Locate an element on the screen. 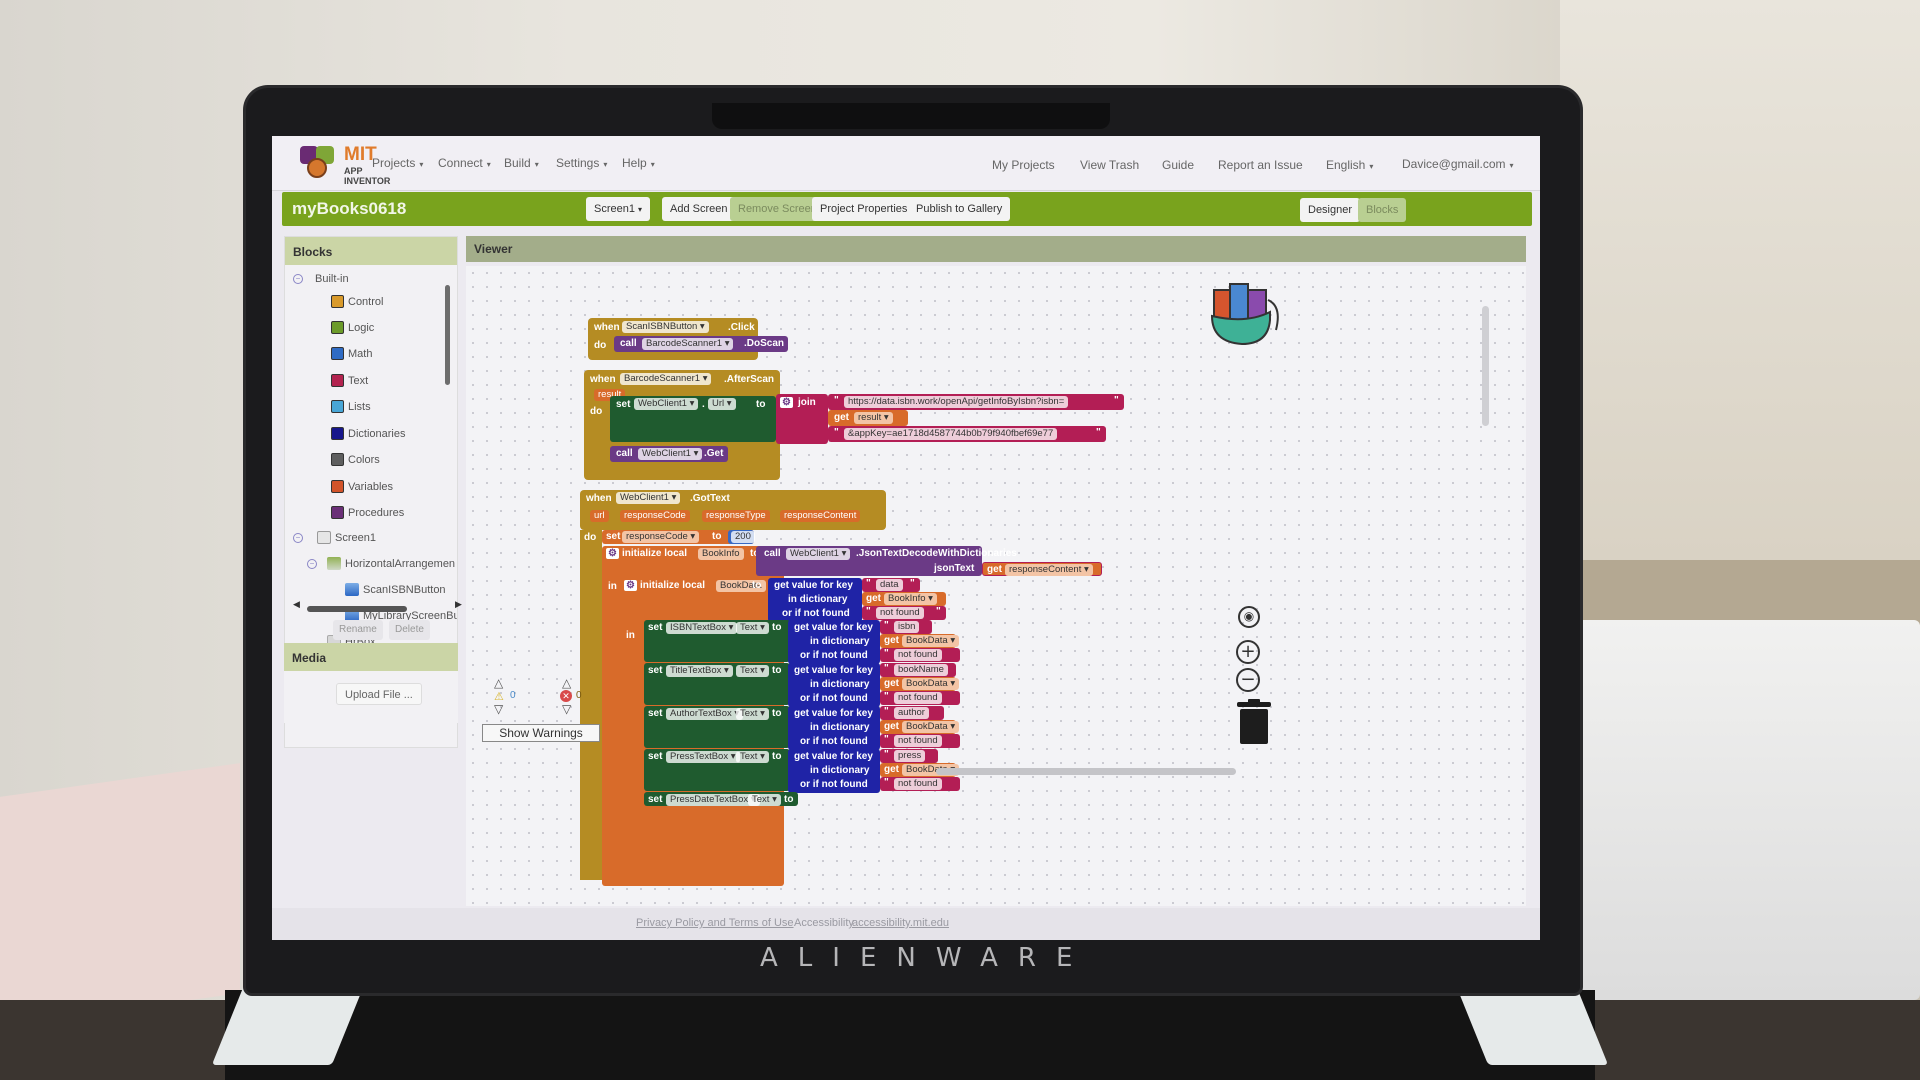 The image size is (1920, 1080). tree-item-procedures: Procedures is located at coordinates (367, 512).